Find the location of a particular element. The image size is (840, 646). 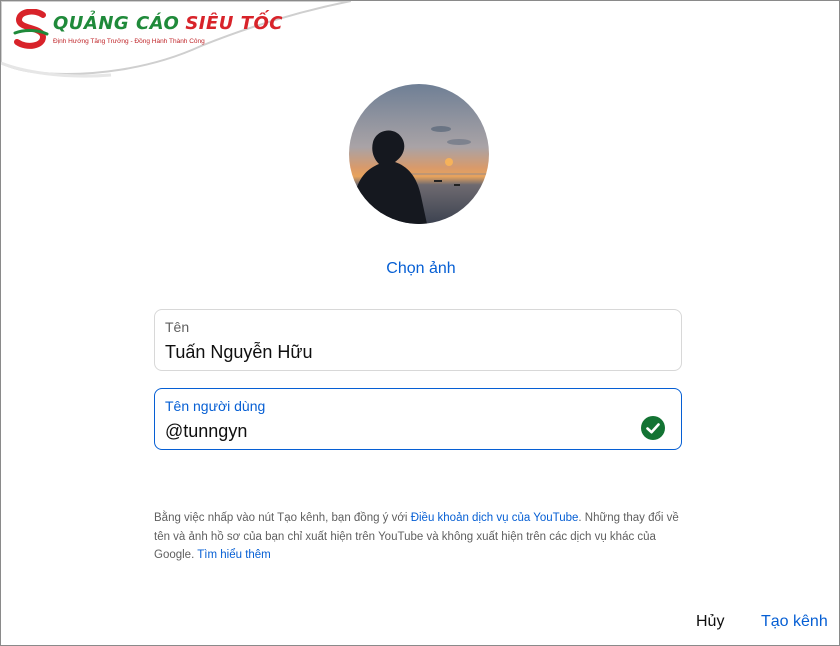

choose-photo-link: Chọn ảnh is located at coordinates (420, 269).